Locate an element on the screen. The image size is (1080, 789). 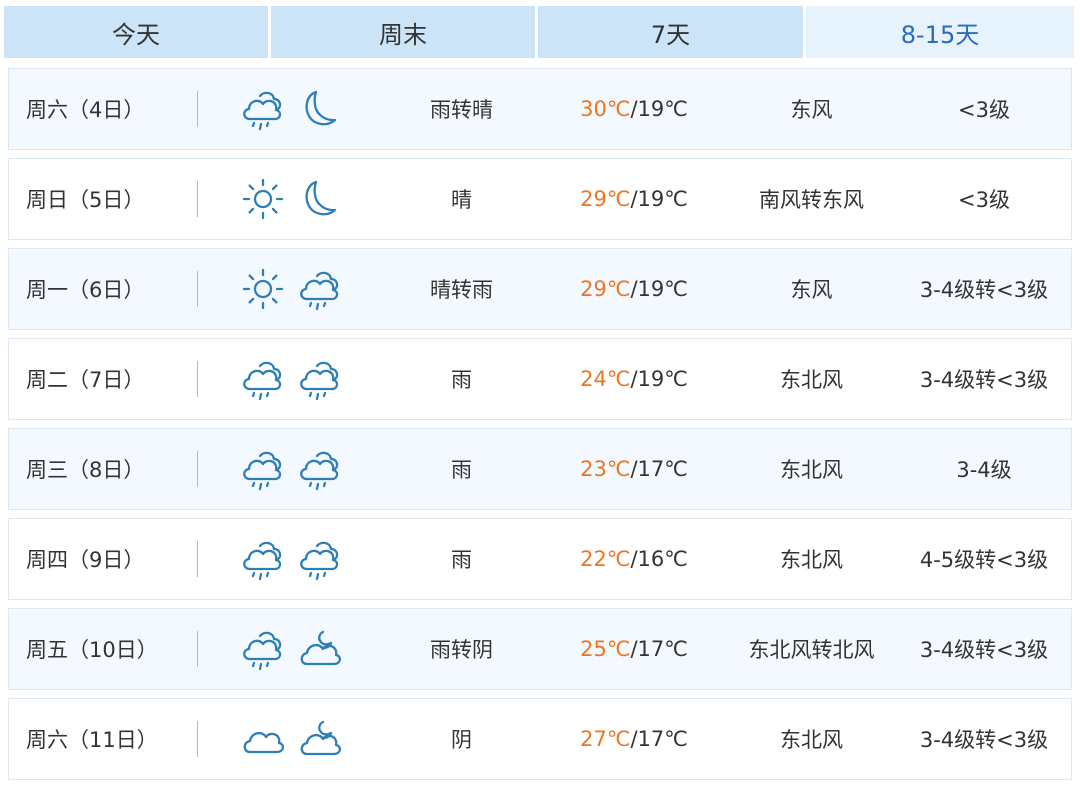
day-label: 周六（11日） is located at coordinates (92, 740).